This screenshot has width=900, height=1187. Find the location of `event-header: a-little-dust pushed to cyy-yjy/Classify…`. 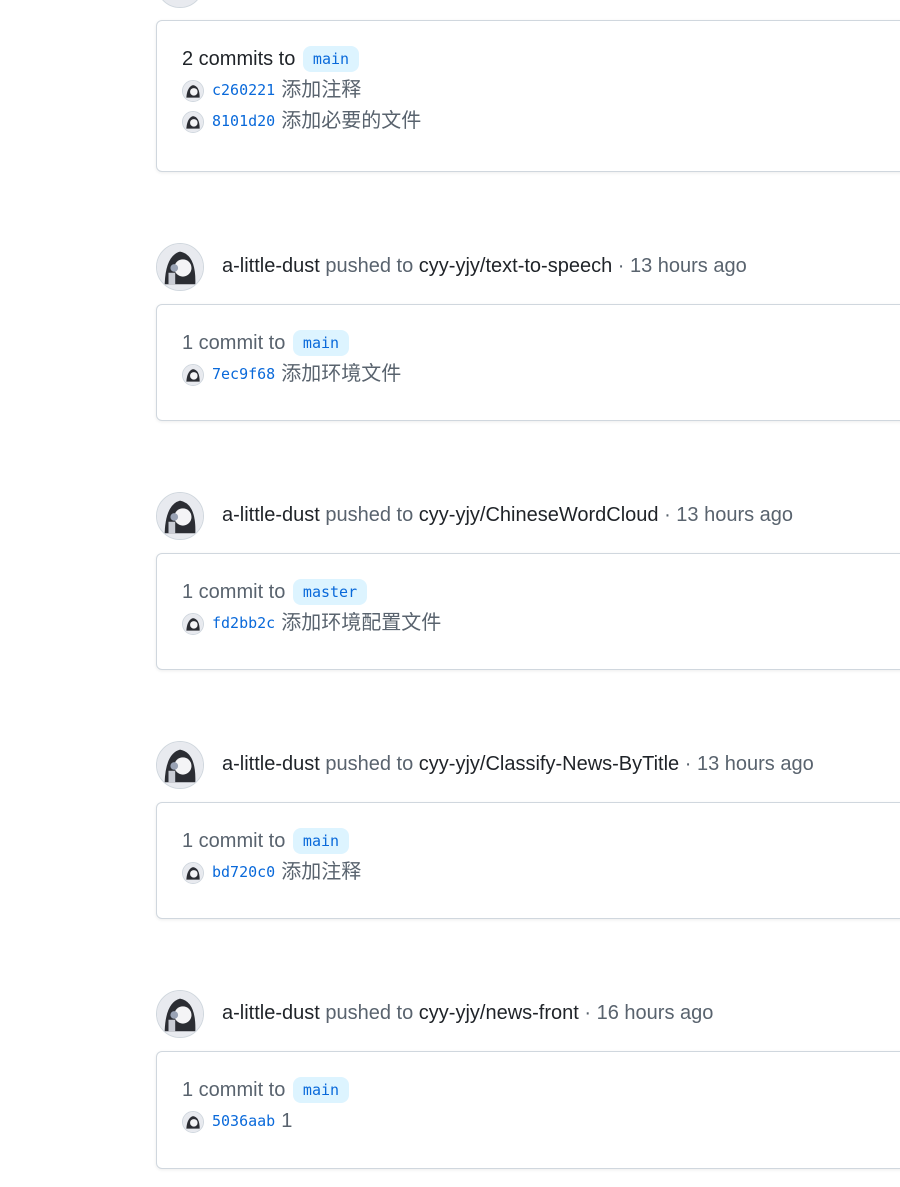

event-header: a-little-dust pushed to cyy-yjy/Classify… is located at coordinates (518, 764).